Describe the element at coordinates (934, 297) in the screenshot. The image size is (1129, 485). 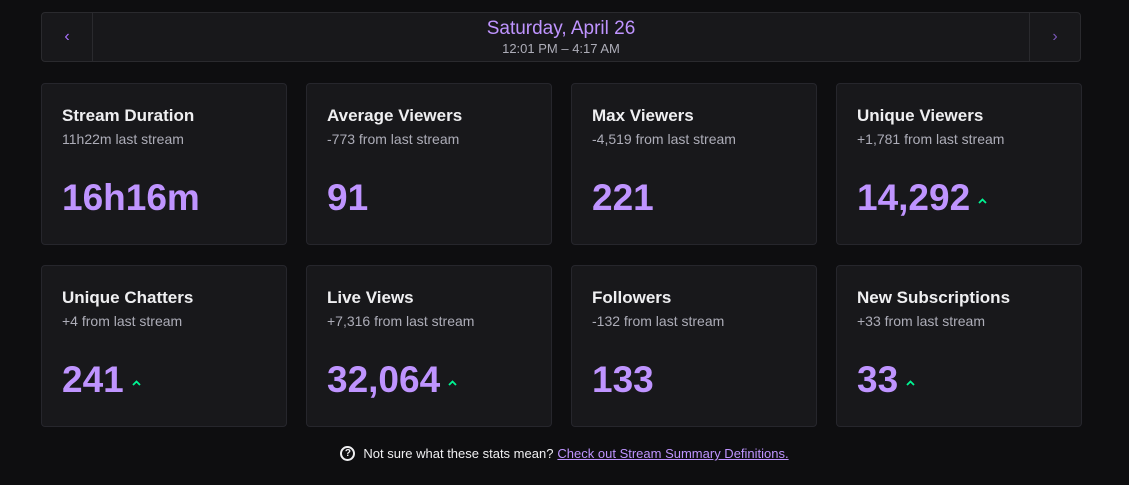
I see `stat-title: New Subscriptions` at that location.